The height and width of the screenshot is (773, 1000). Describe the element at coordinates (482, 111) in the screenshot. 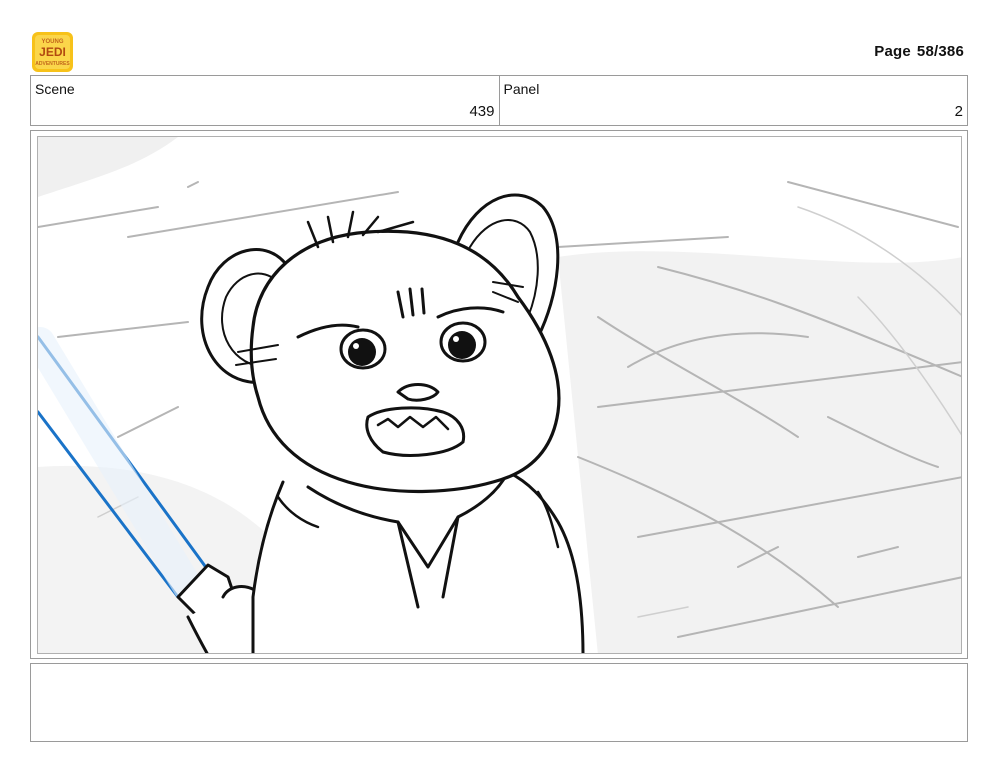

I see `scene-number: 439` at that location.